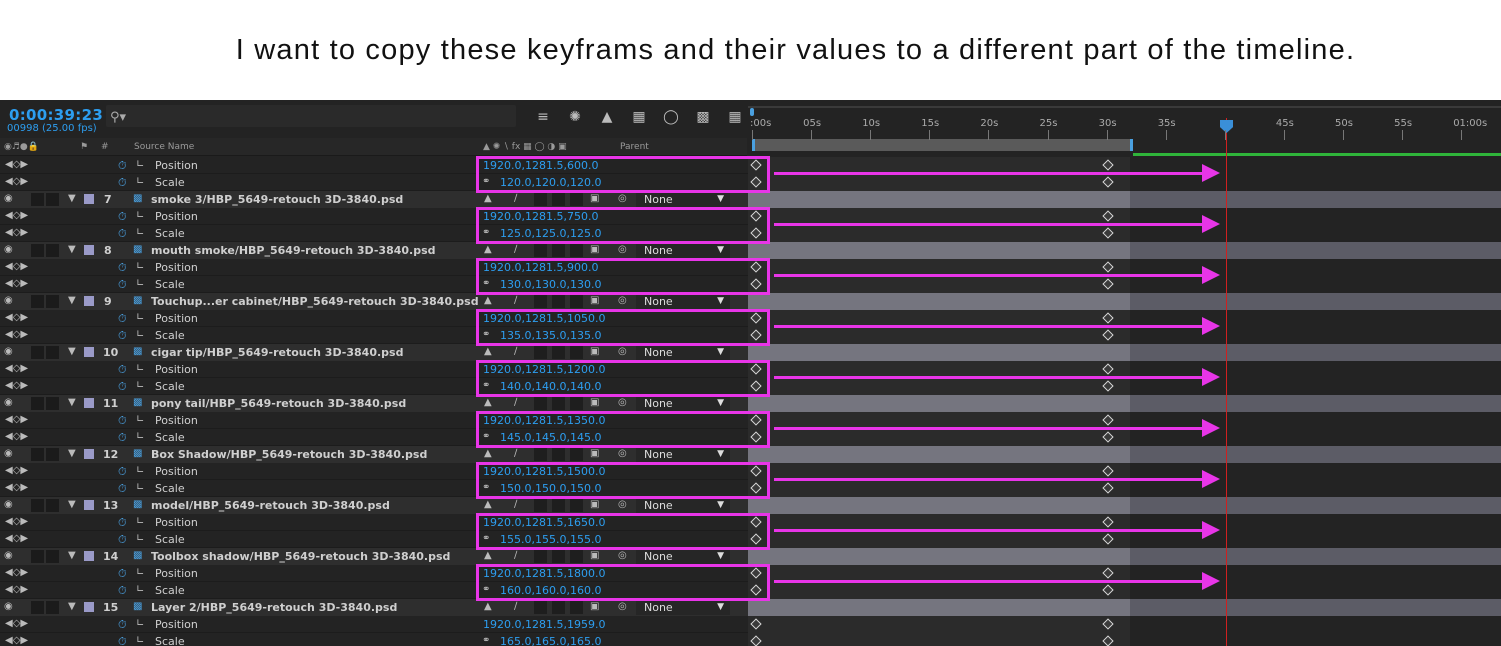 The height and width of the screenshot is (646, 1501). I want to click on property-value: 165.0,165.0,165.0, so click(550, 640).